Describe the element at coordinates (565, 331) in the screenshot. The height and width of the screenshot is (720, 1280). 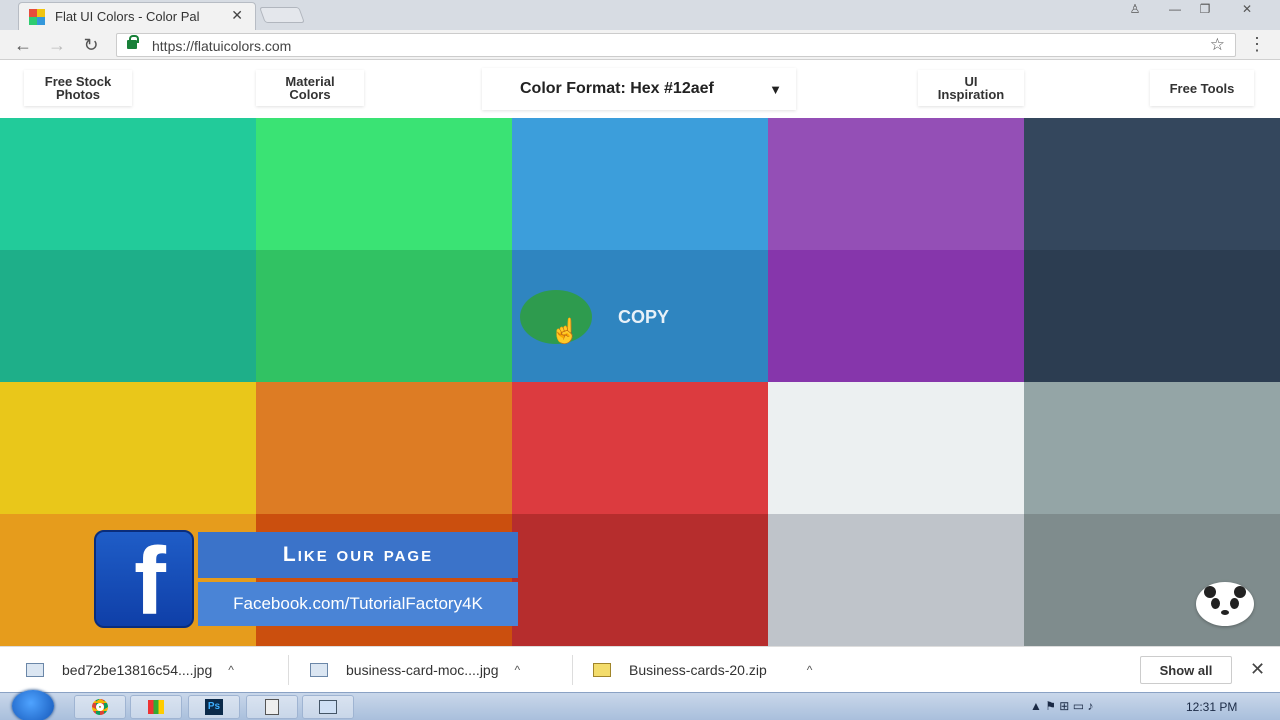
I see `hand-cursor-icon: ☝` at that location.